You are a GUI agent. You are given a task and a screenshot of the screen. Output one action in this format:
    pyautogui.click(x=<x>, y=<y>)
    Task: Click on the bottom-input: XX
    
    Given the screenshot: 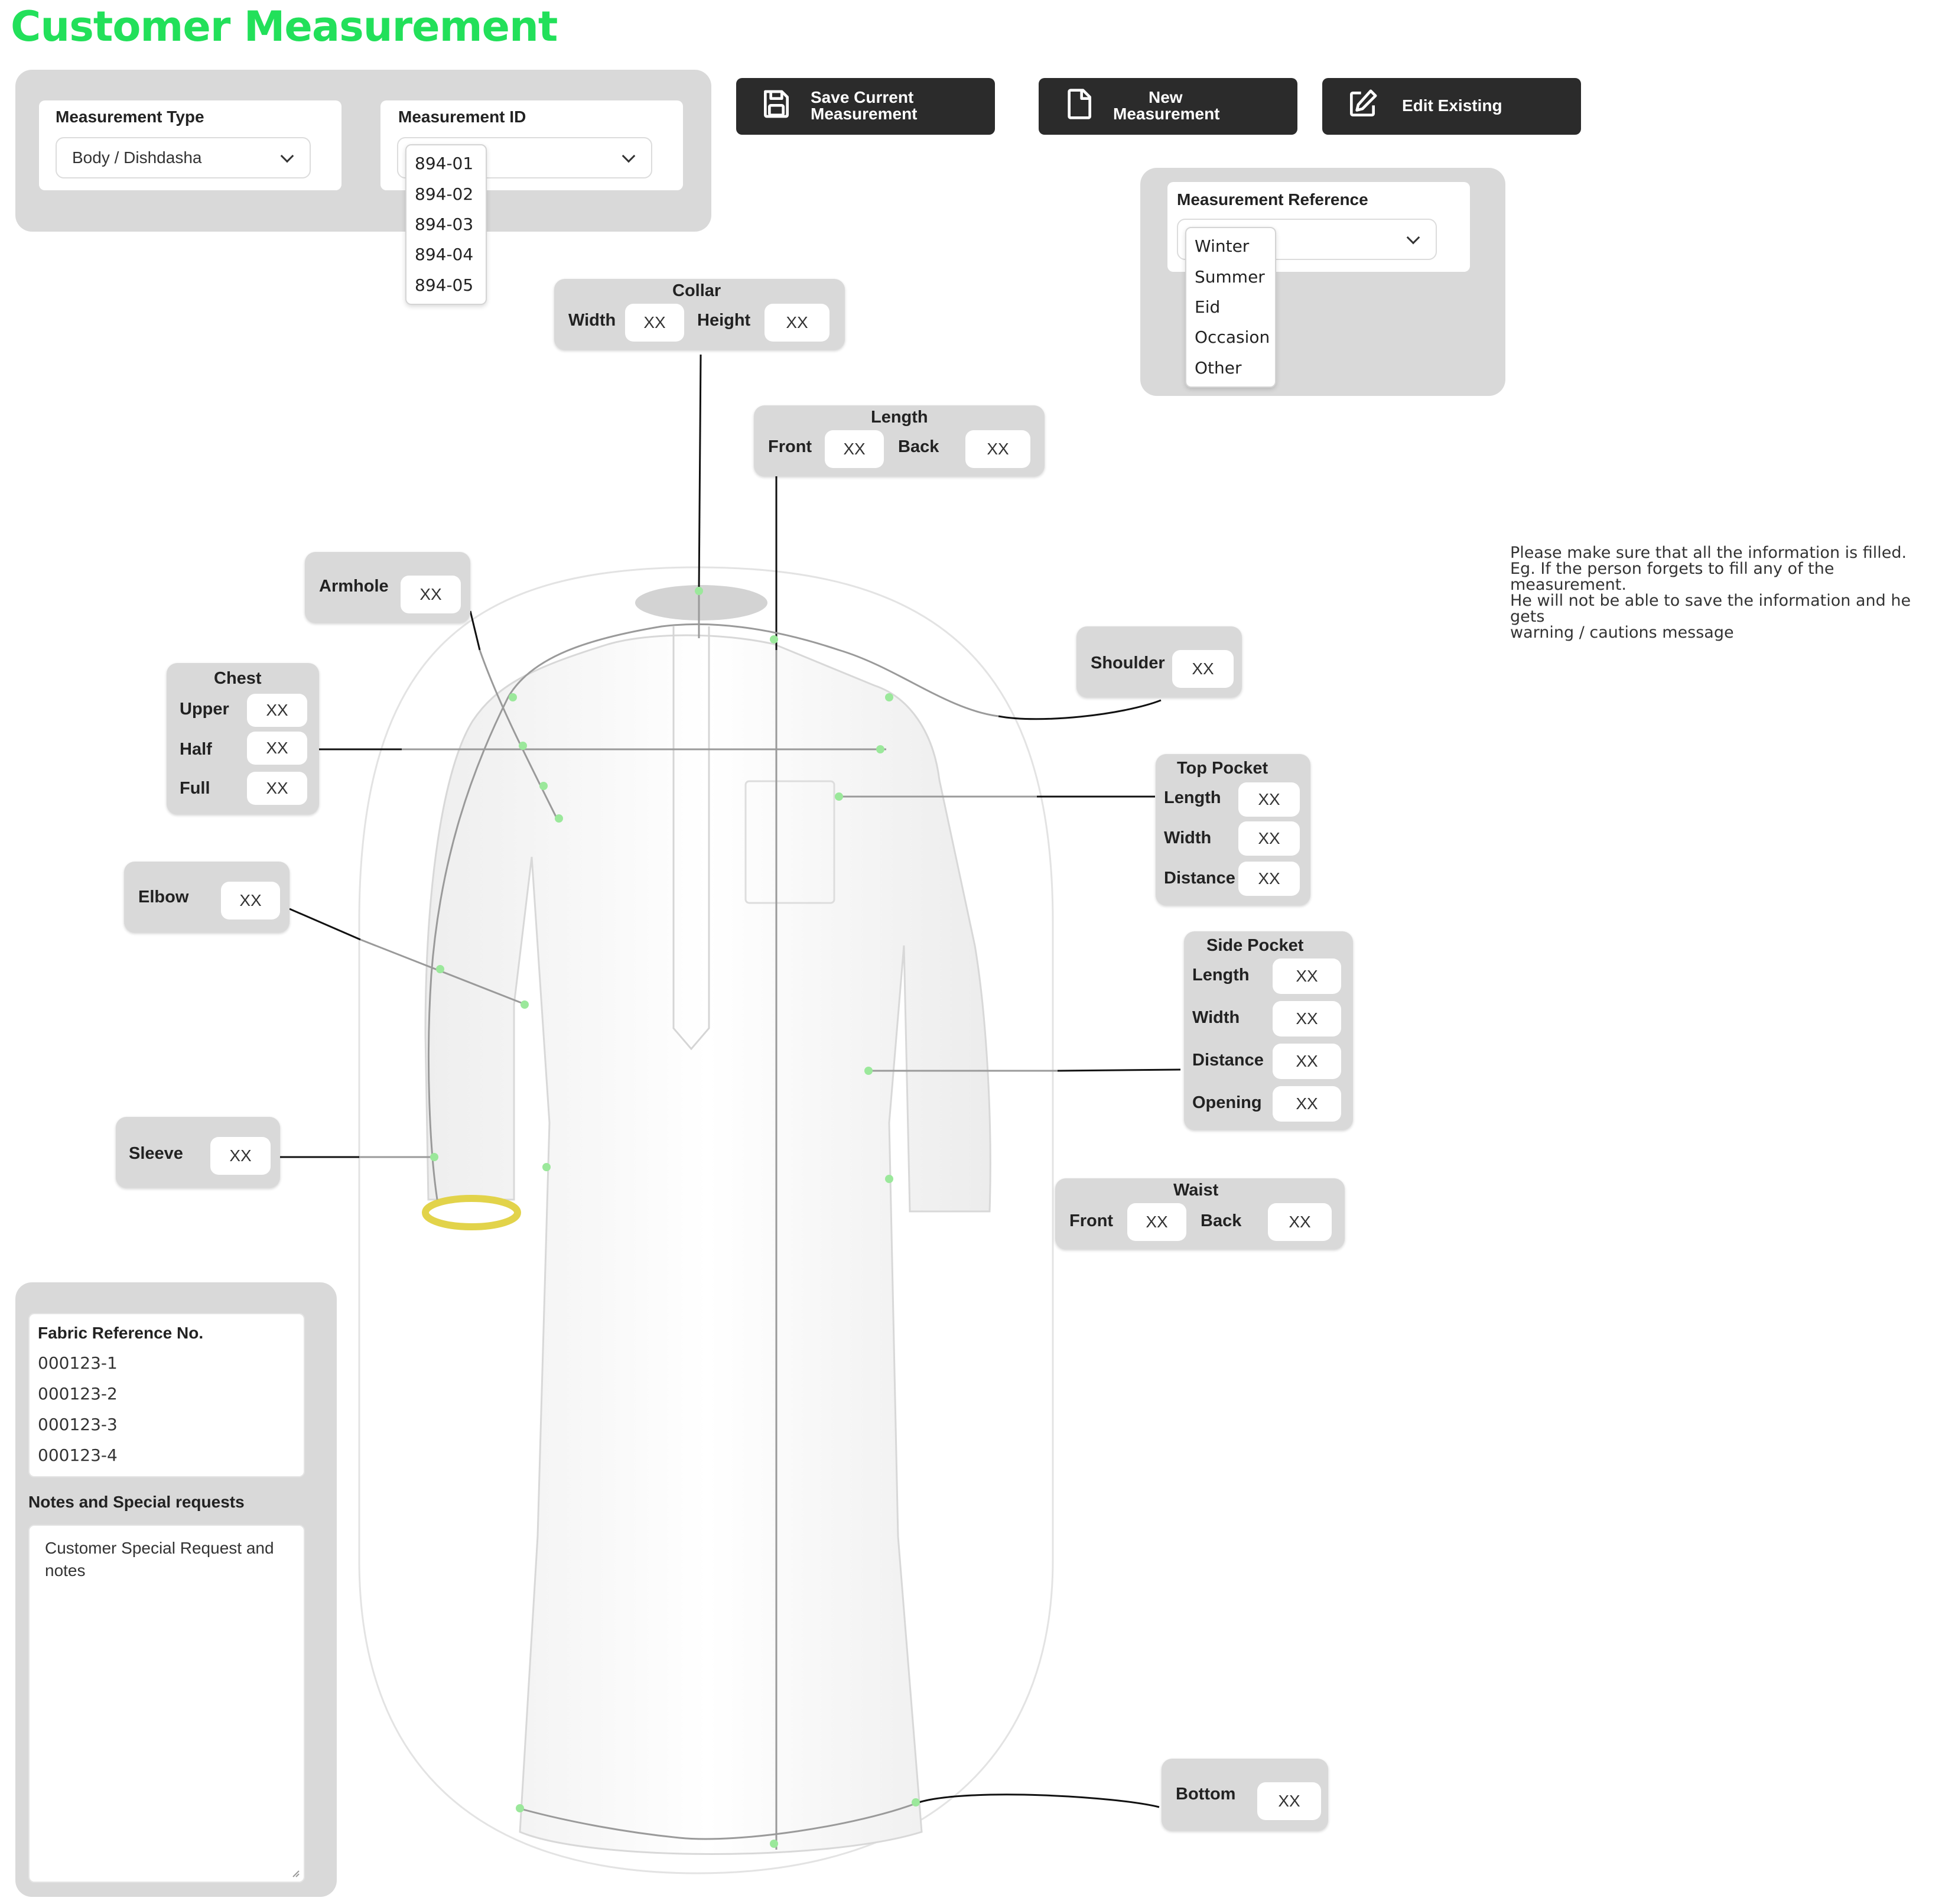 What is the action you would take?
    pyautogui.click(x=1289, y=1801)
    